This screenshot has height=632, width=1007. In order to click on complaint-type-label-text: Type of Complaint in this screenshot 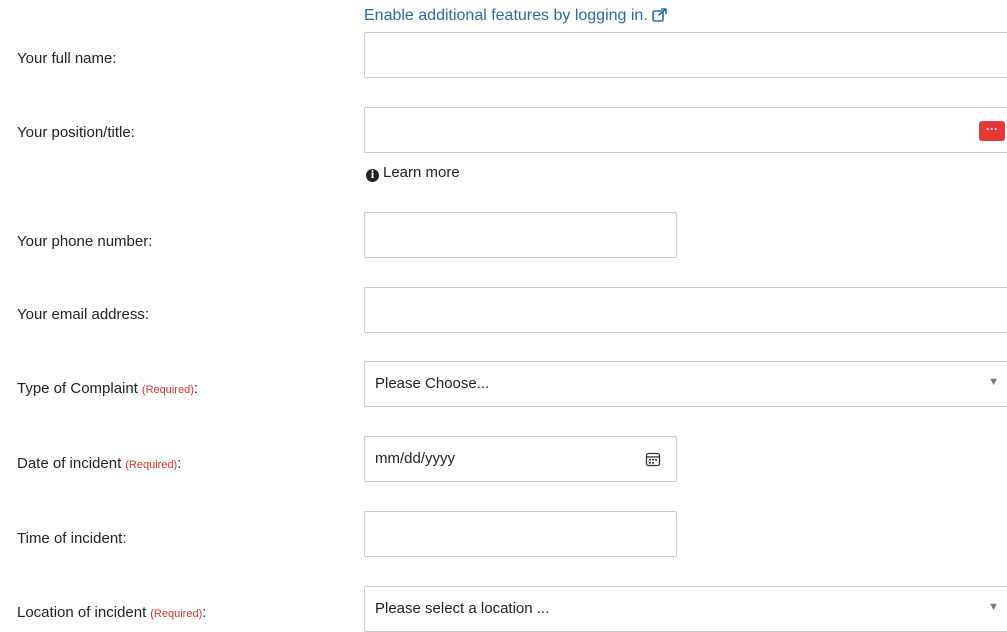, I will do `click(77, 388)`.